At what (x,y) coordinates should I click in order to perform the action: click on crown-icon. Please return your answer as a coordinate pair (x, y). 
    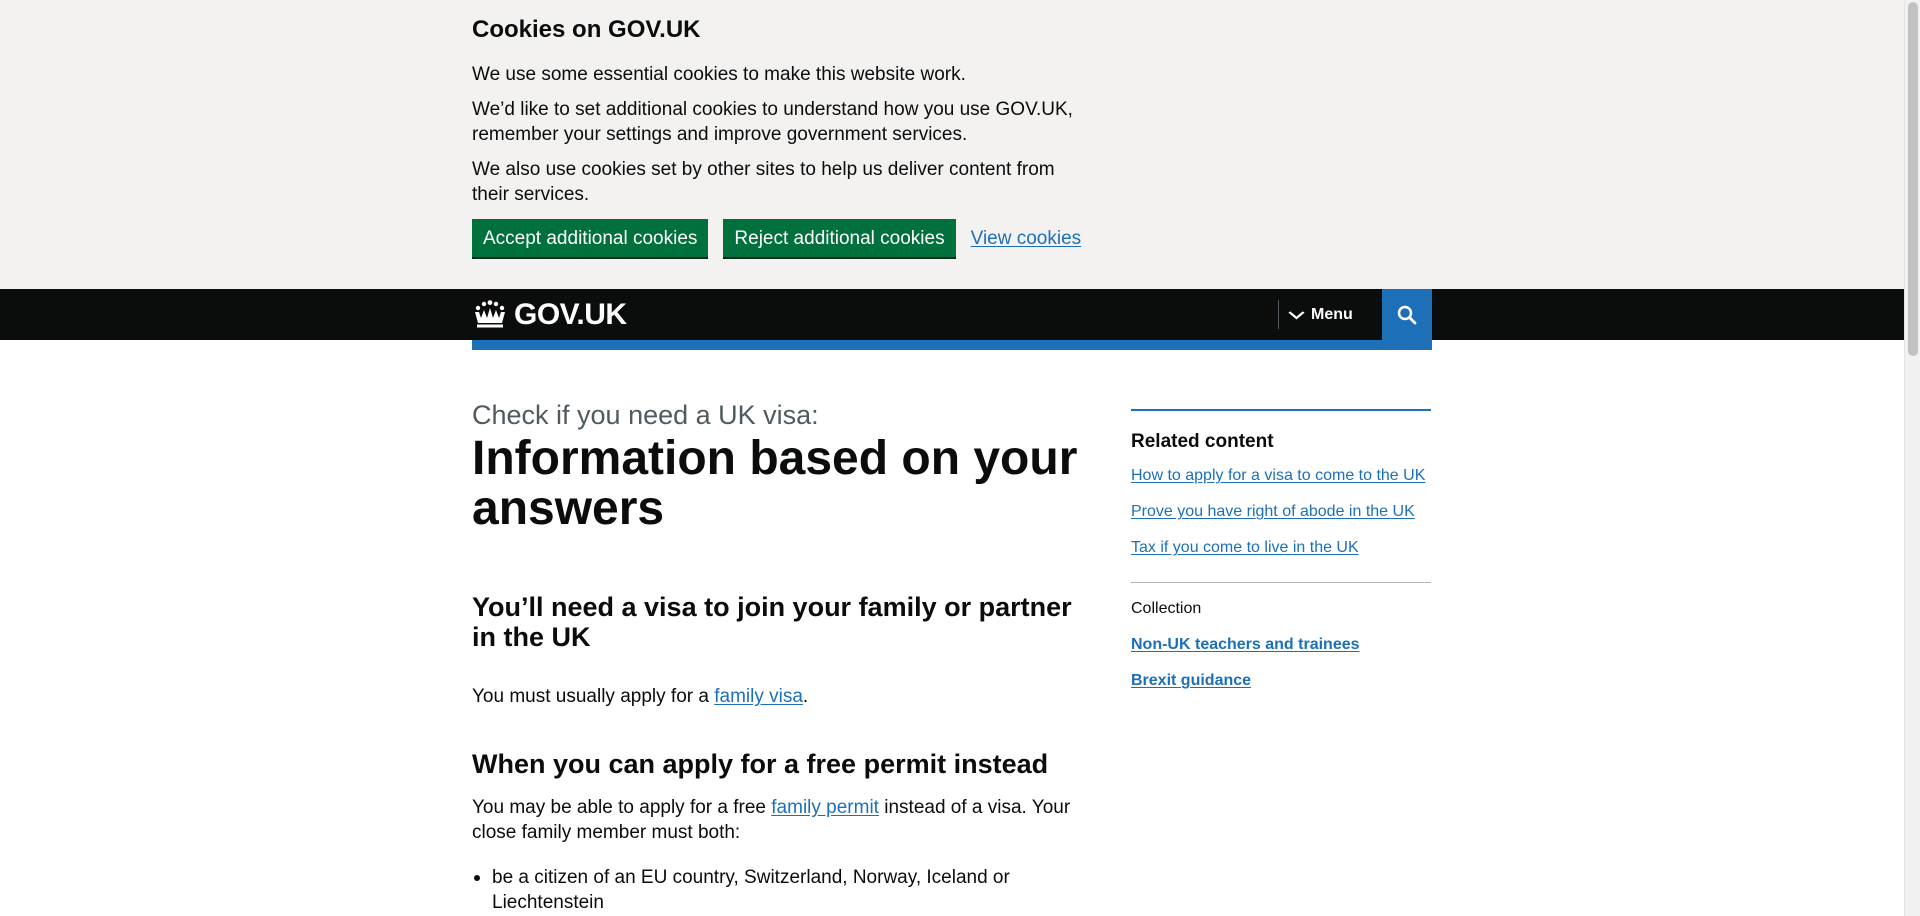
    Looking at the image, I should click on (490, 314).